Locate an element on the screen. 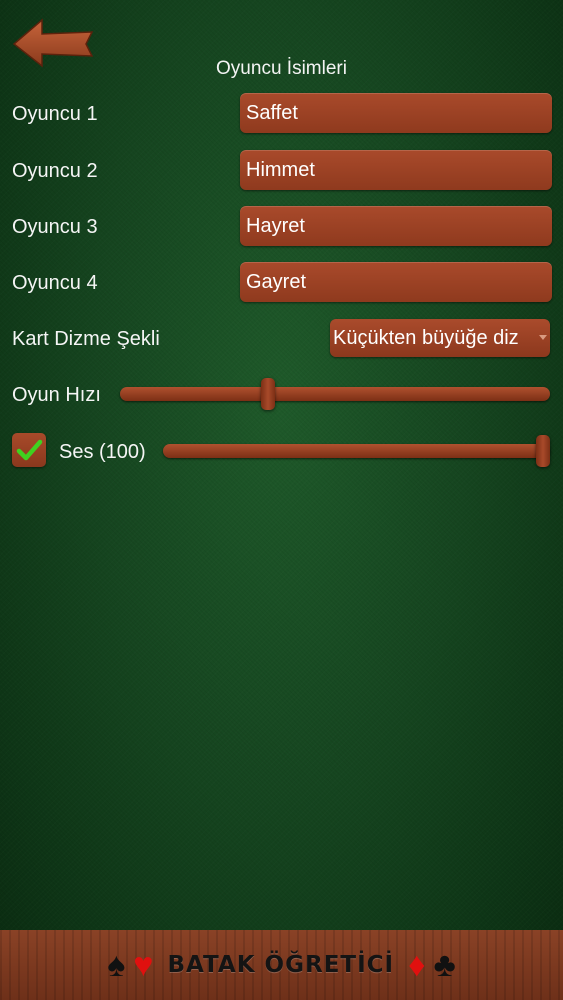 This screenshot has height=1000, width=563. card-sort-select: Küçükten büyüğe diz is located at coordinates (440, 338).